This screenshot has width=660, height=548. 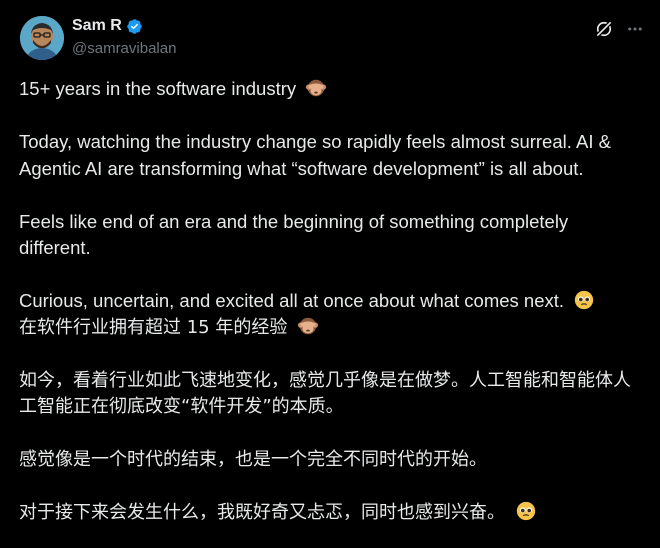 I want to click on post-line-zh: 对于接下来会发生什么，我既好奇又忐忑，同时也感到兴奋。, so click(x=262, y=512).